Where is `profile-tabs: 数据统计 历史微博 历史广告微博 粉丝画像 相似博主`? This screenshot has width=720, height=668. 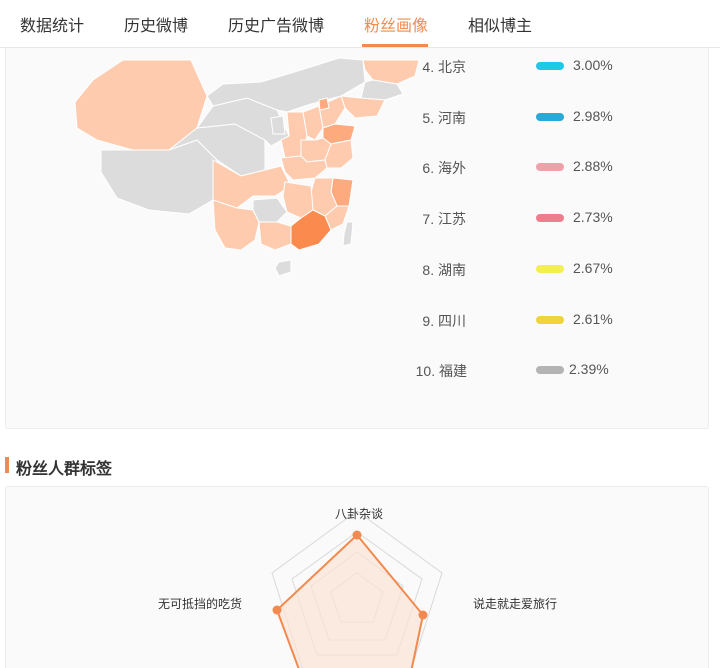
profile-tabs: 数据统计 历史微博 历史广告微博 粉丝画像 相似博主 is located at coordinates (360, 24).